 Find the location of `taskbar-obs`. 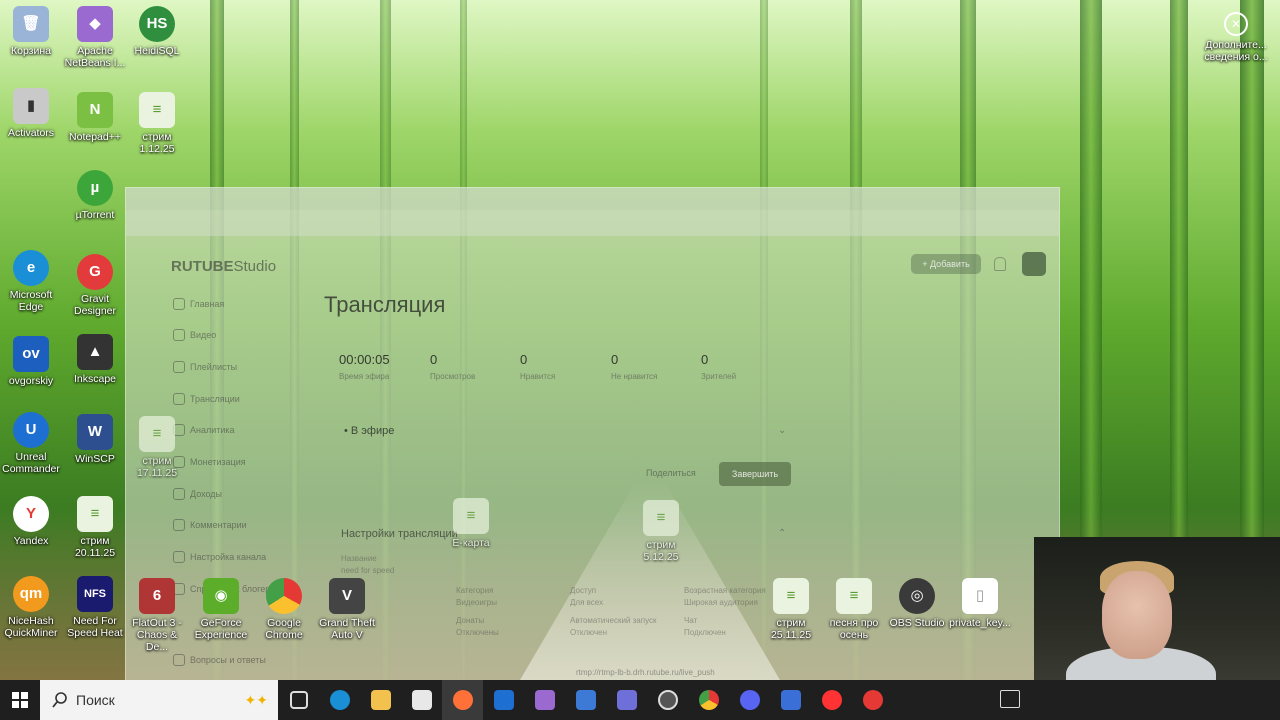

taskbar-obs is located at coordinates (667, 700).